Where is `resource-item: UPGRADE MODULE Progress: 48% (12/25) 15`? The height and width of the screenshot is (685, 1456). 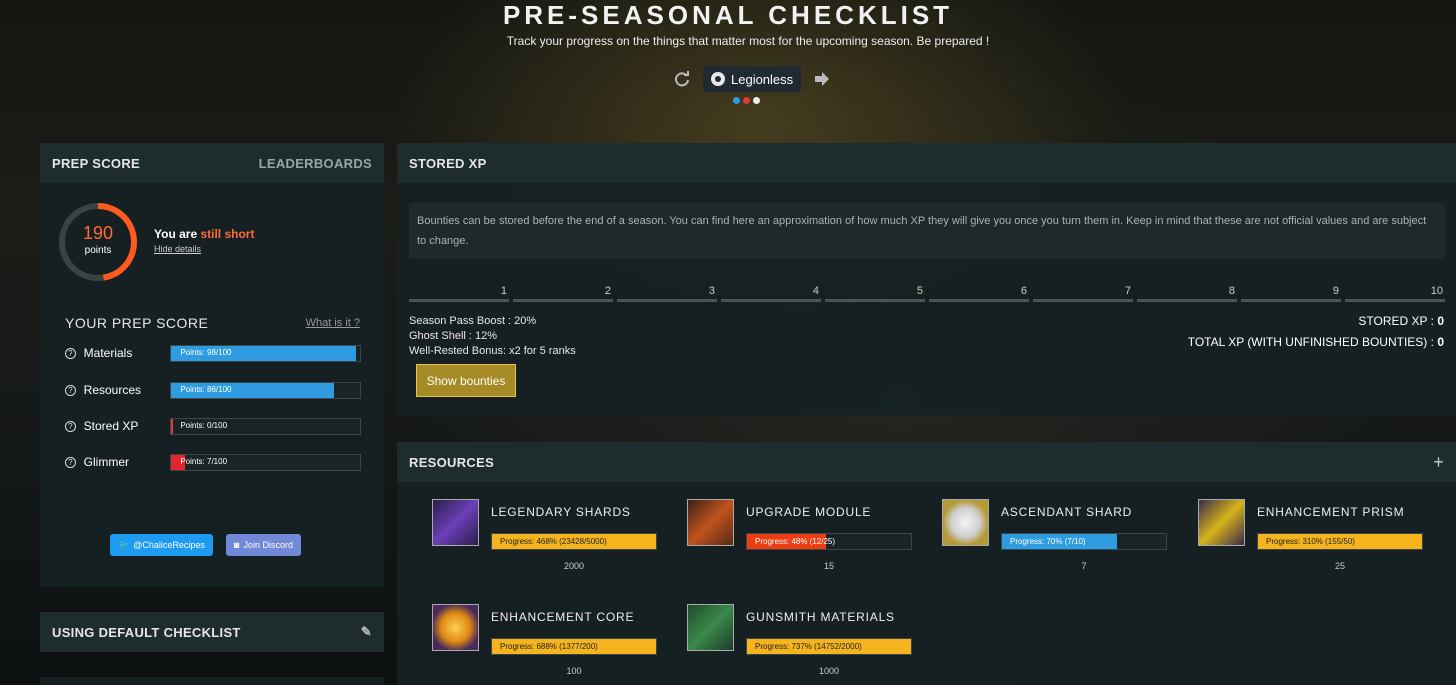
resource-item: UPGRADE MODULE Progress: 48% (12/25) 15 is located at coordinates (802, 539).